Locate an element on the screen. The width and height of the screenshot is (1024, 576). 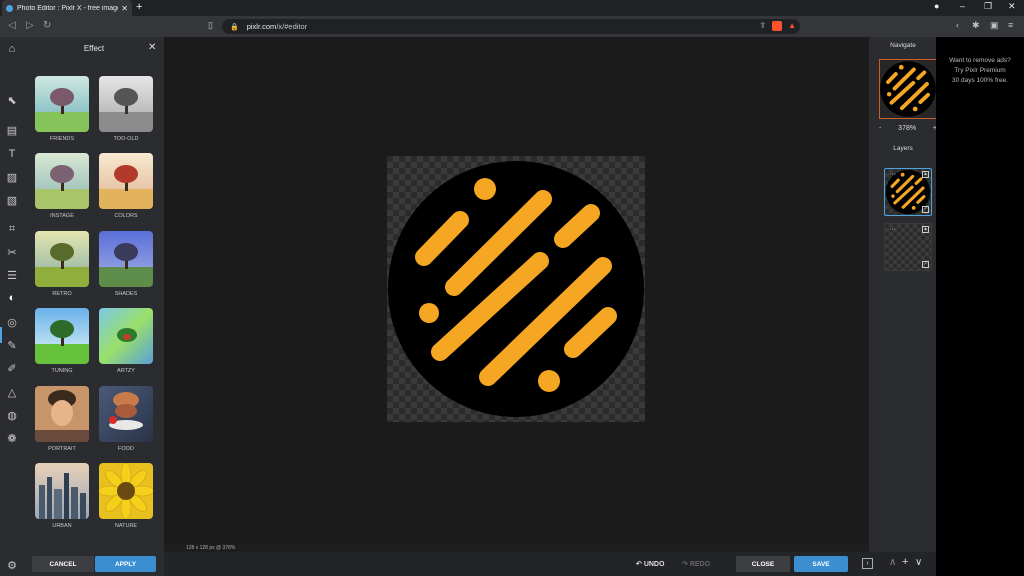
effect-panel-close-icon: ✕ is located at coordinates (152, 47).